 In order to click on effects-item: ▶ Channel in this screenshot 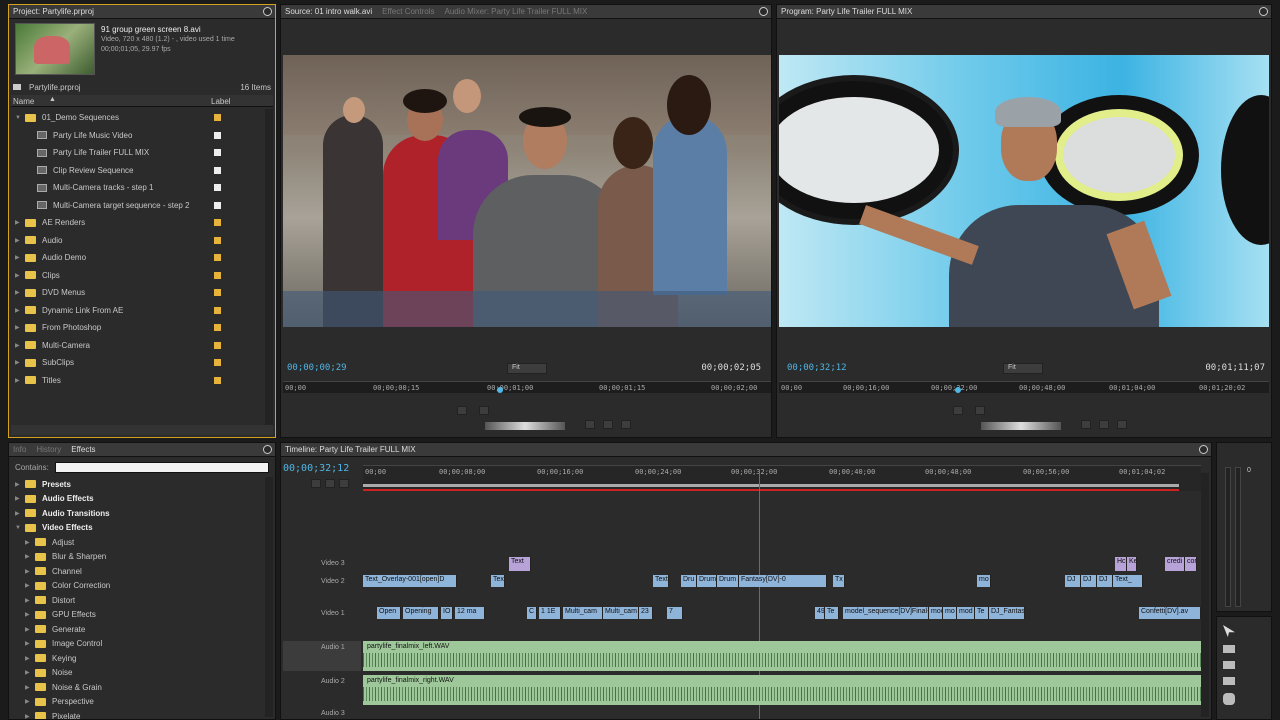, I will do `click(138, 571)`.